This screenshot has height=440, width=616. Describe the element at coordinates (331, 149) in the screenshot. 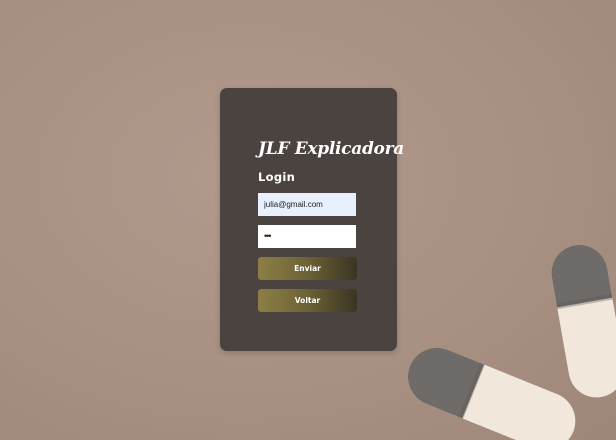

I see `brand-title: JLF Explicadora` at that location.